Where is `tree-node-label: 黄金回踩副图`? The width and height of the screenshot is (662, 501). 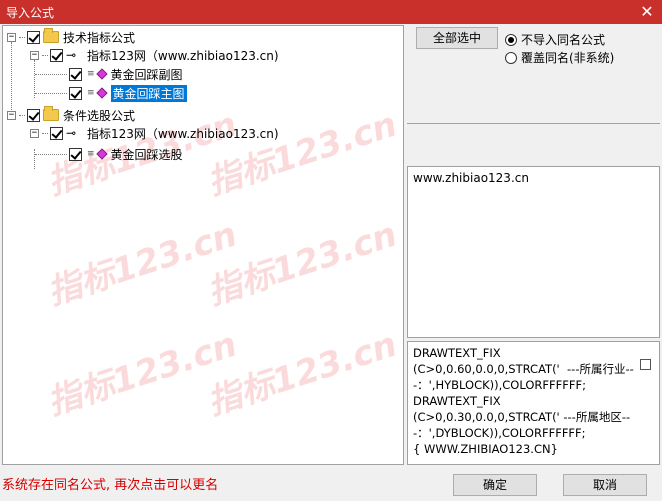
tree-node-label: 黄金回踩副图 is located at coordinates (146, 74).